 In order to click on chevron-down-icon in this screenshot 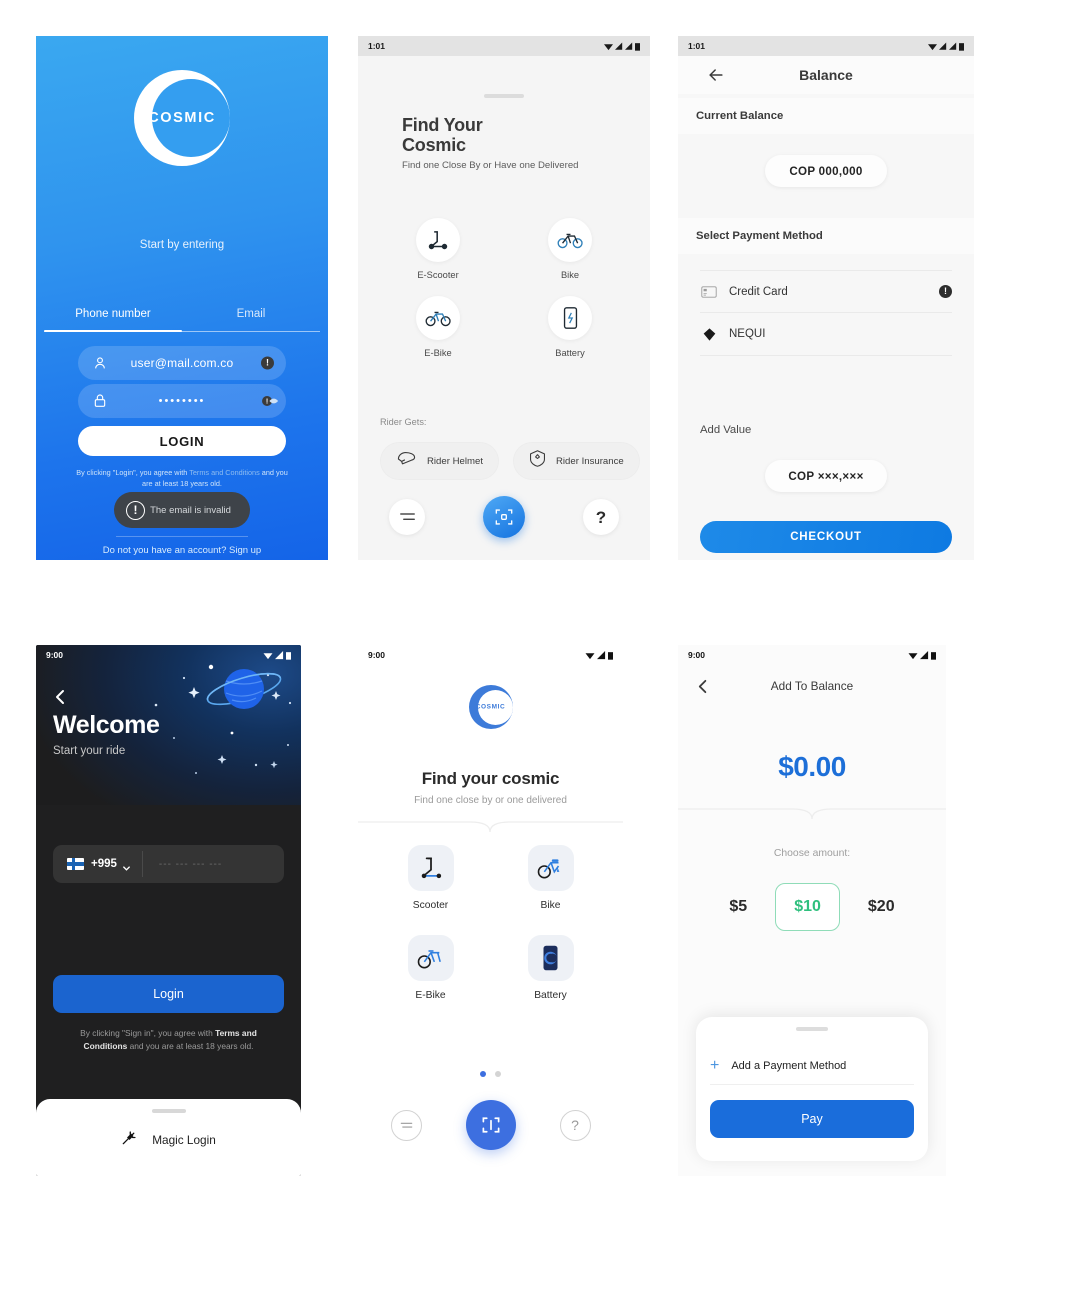, I will do `click(126, 865)`.